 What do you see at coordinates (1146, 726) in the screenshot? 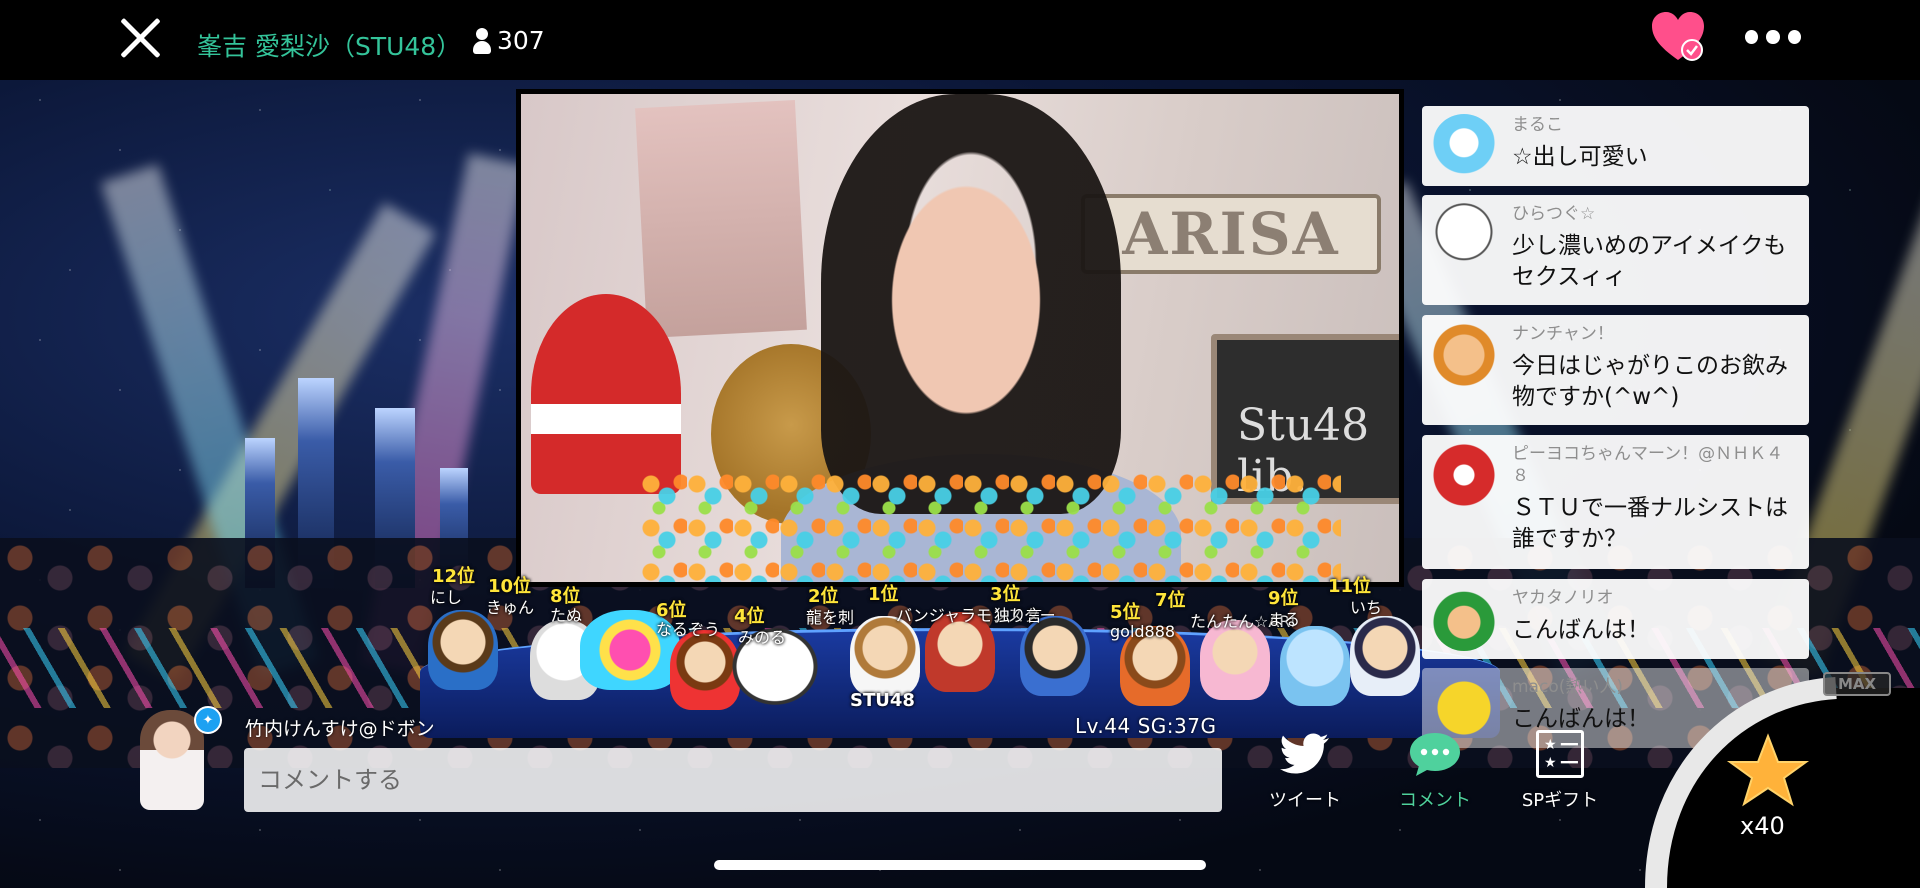
I see `user-level: Lv.44 SG:37G` at bounding box center [1146, 726].